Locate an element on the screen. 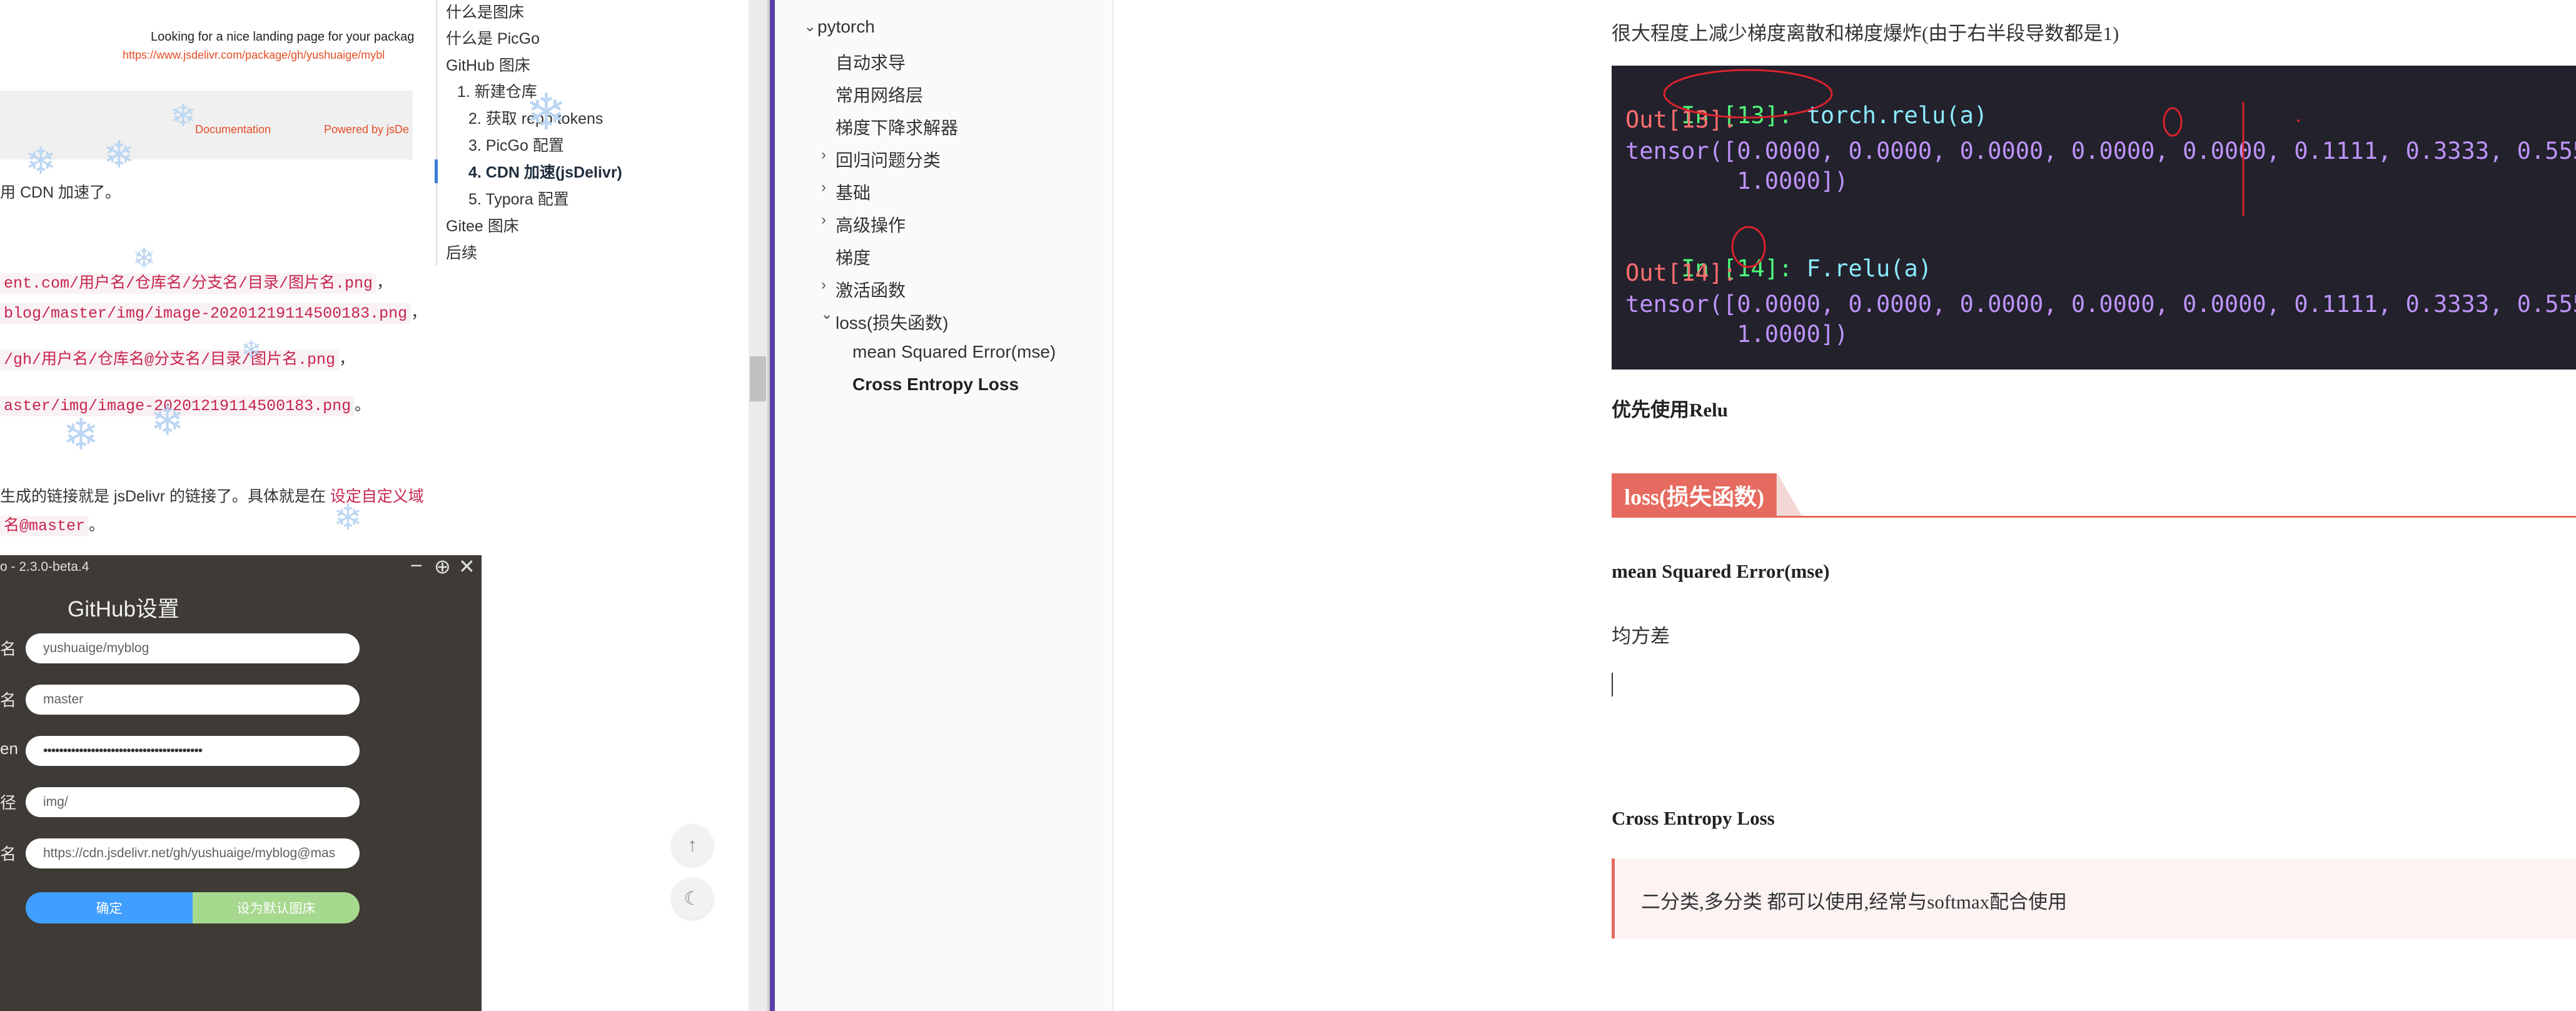 This screenshot has width=2576, height=1011. toc-item-typora-config: 5. Typora 配置 is located at coordinates (518, 198).